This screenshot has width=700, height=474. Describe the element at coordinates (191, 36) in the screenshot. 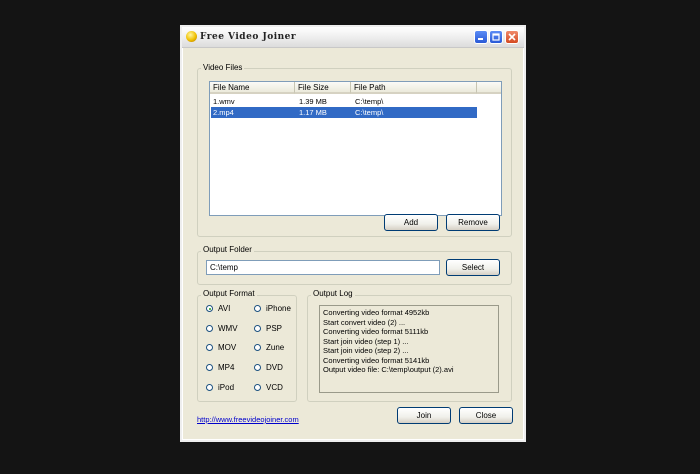

I see `app-logo-icon` at that location.